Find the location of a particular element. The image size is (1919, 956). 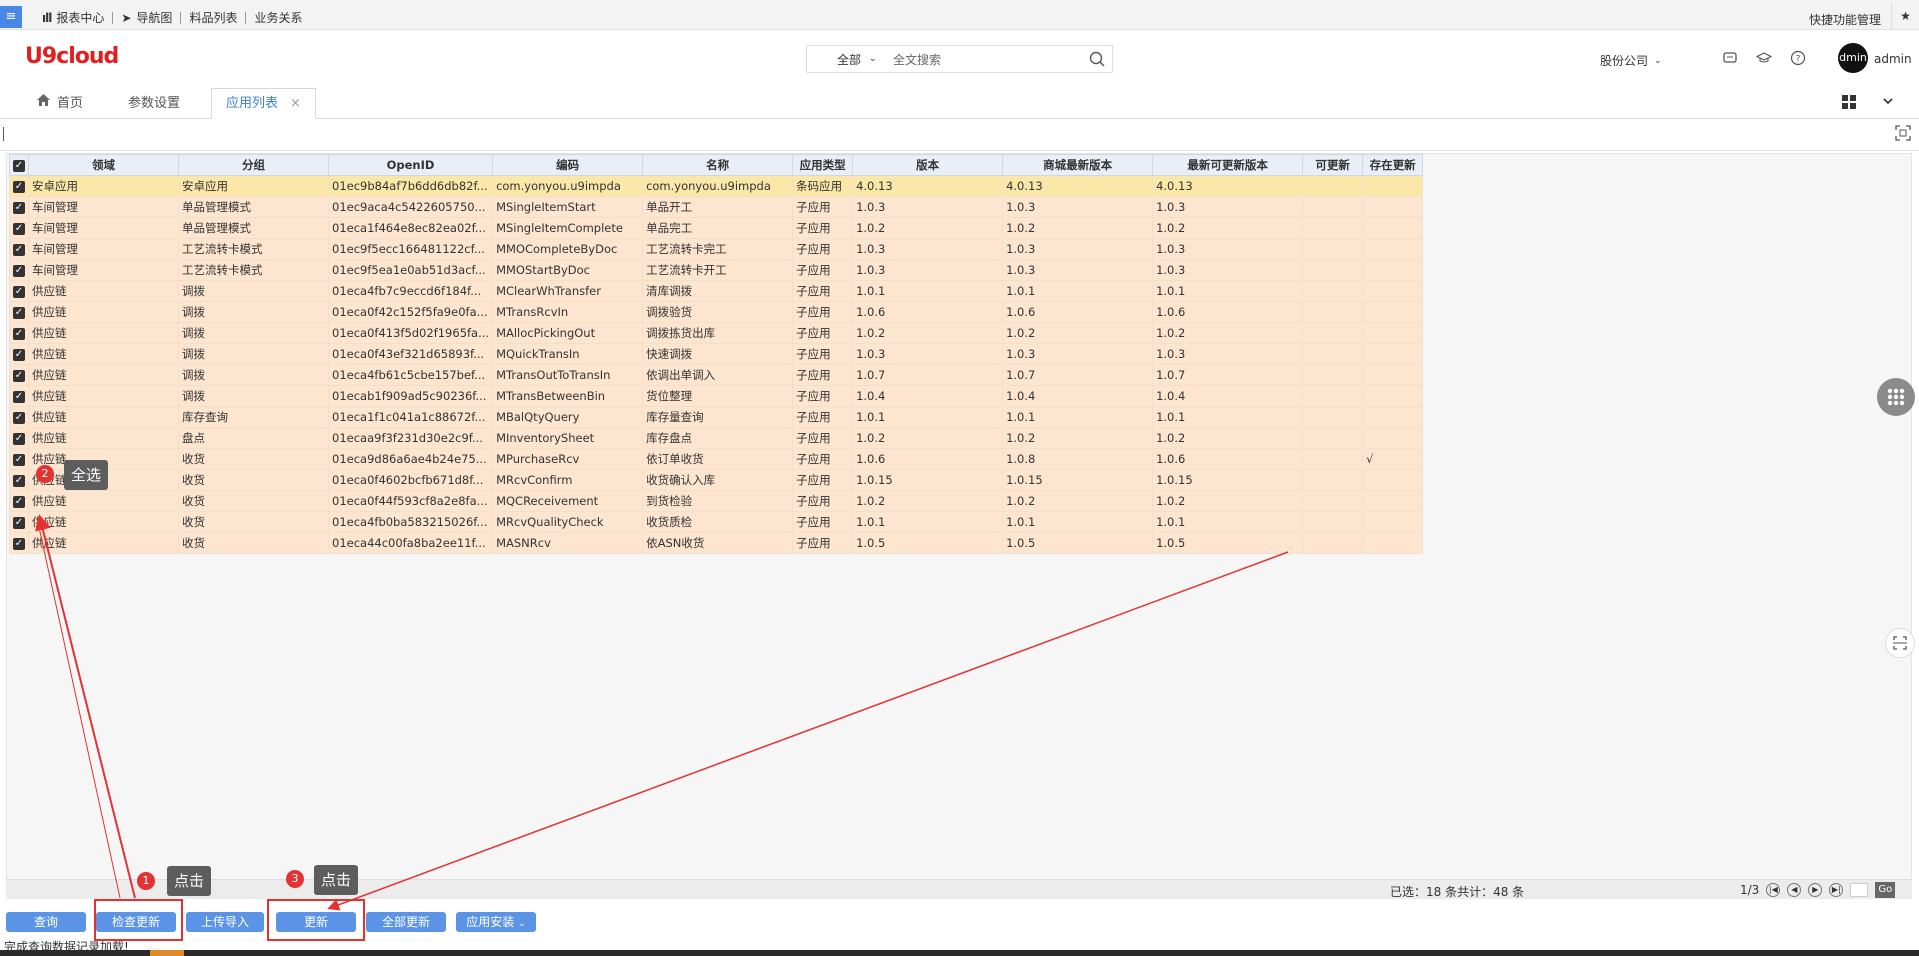

username: admin is located at coordinates (1893, 59).